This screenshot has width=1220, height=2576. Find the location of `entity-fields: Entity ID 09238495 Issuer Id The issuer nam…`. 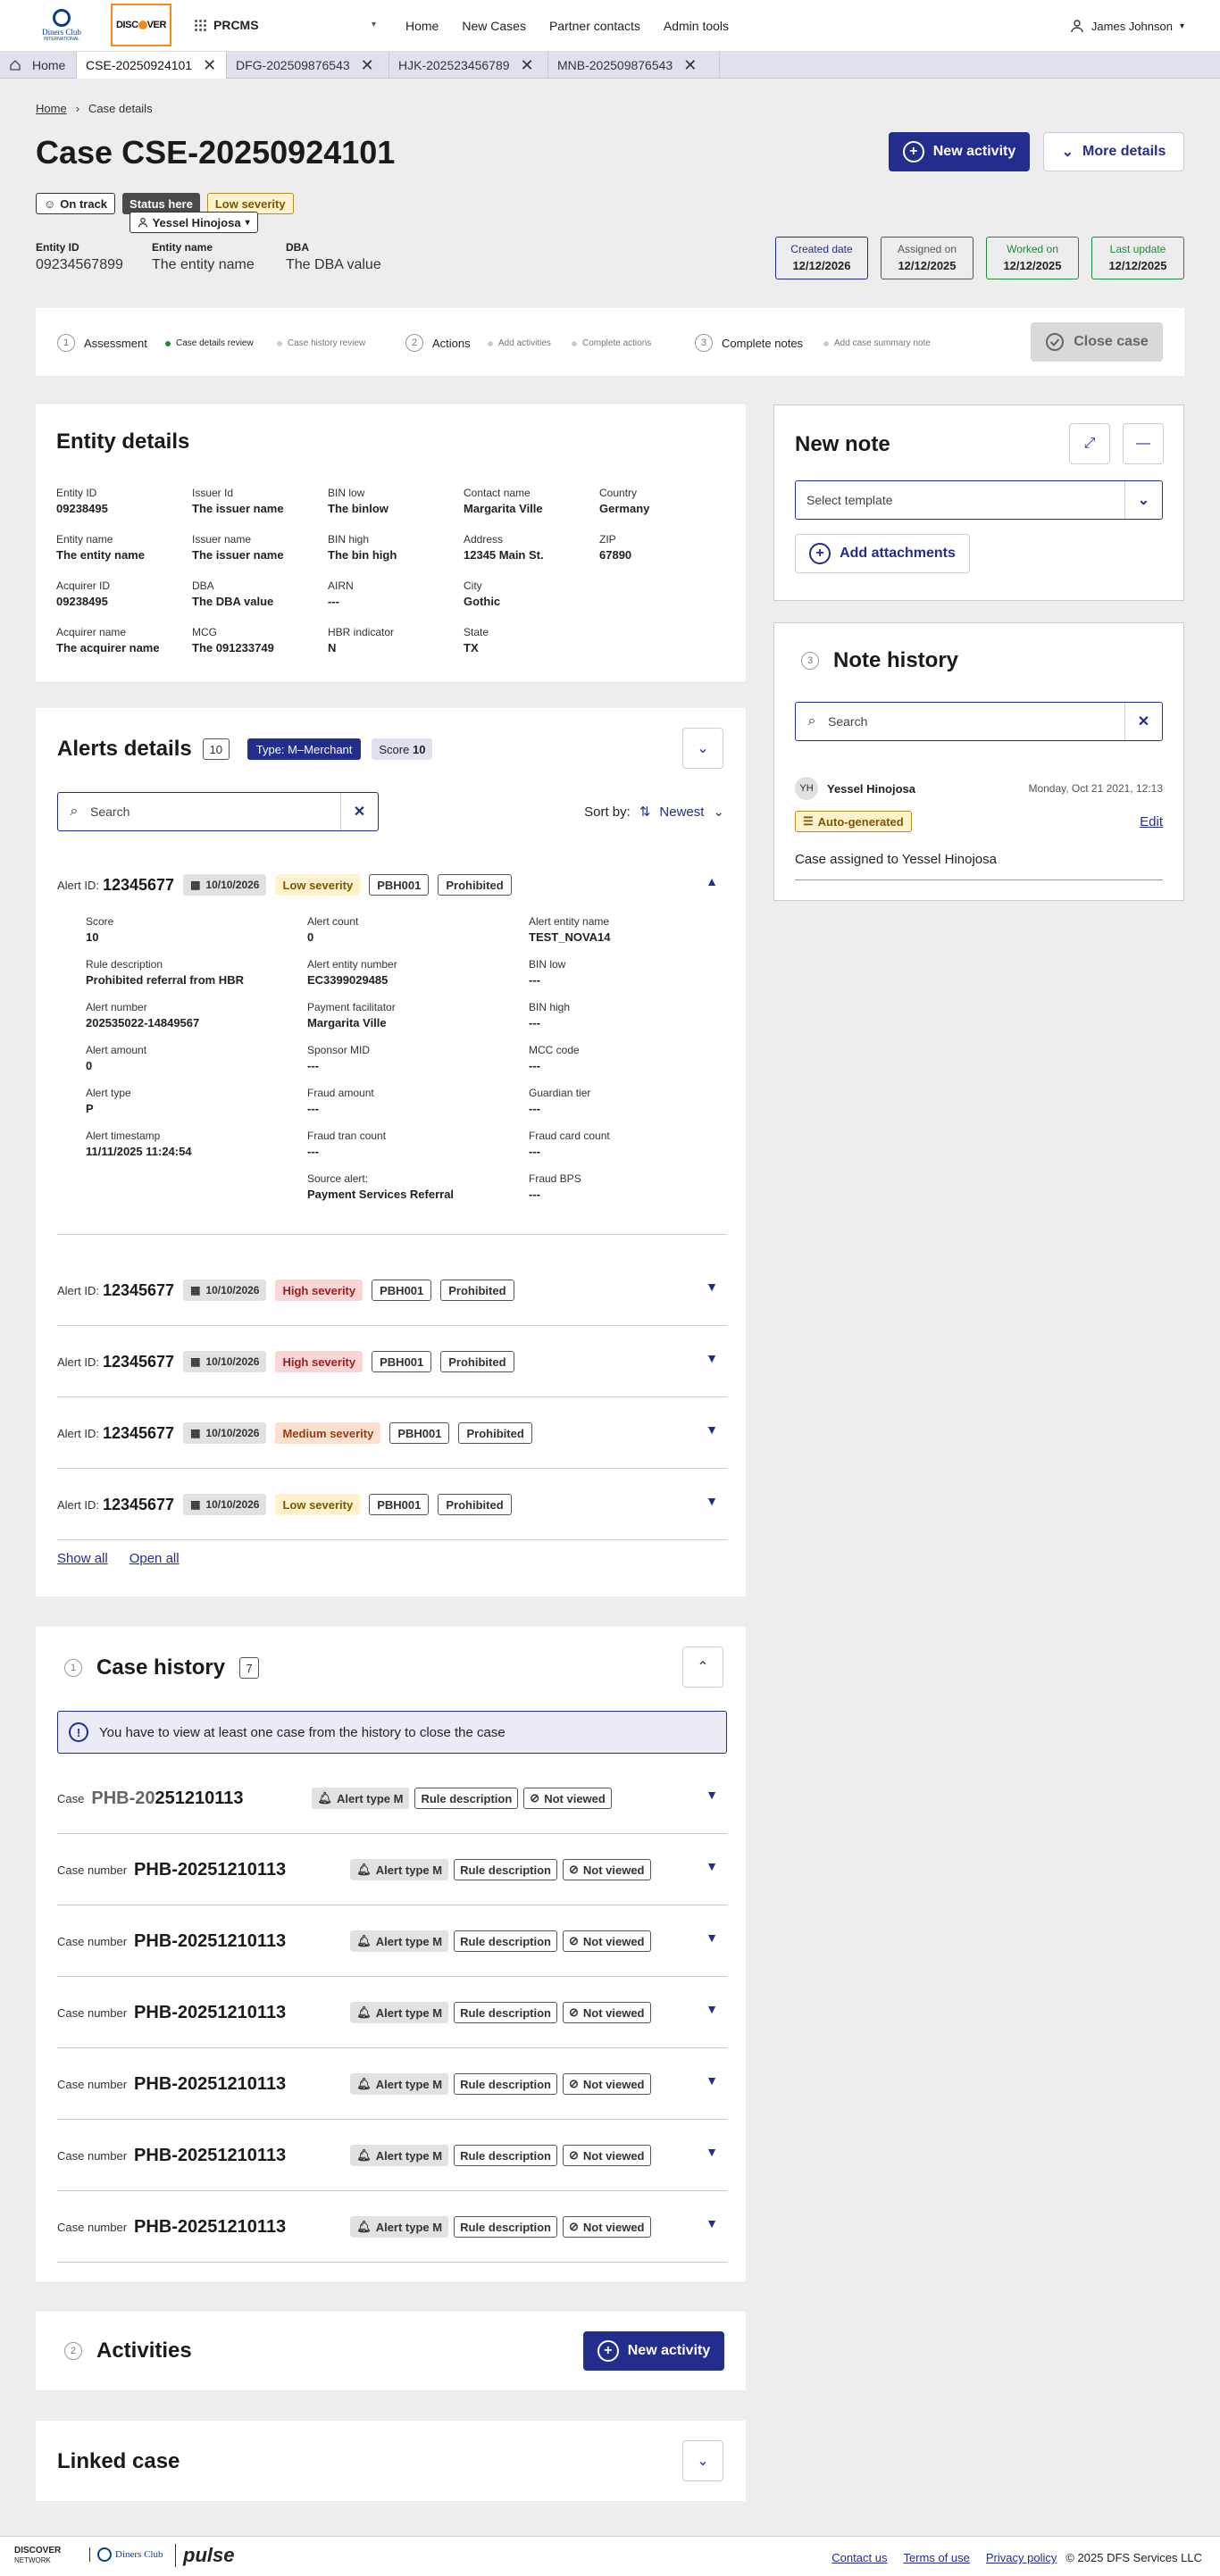

entity-fields: Entity ID 09238495 Issuer Id The issuer nam… is located at coordinates (395, 570).